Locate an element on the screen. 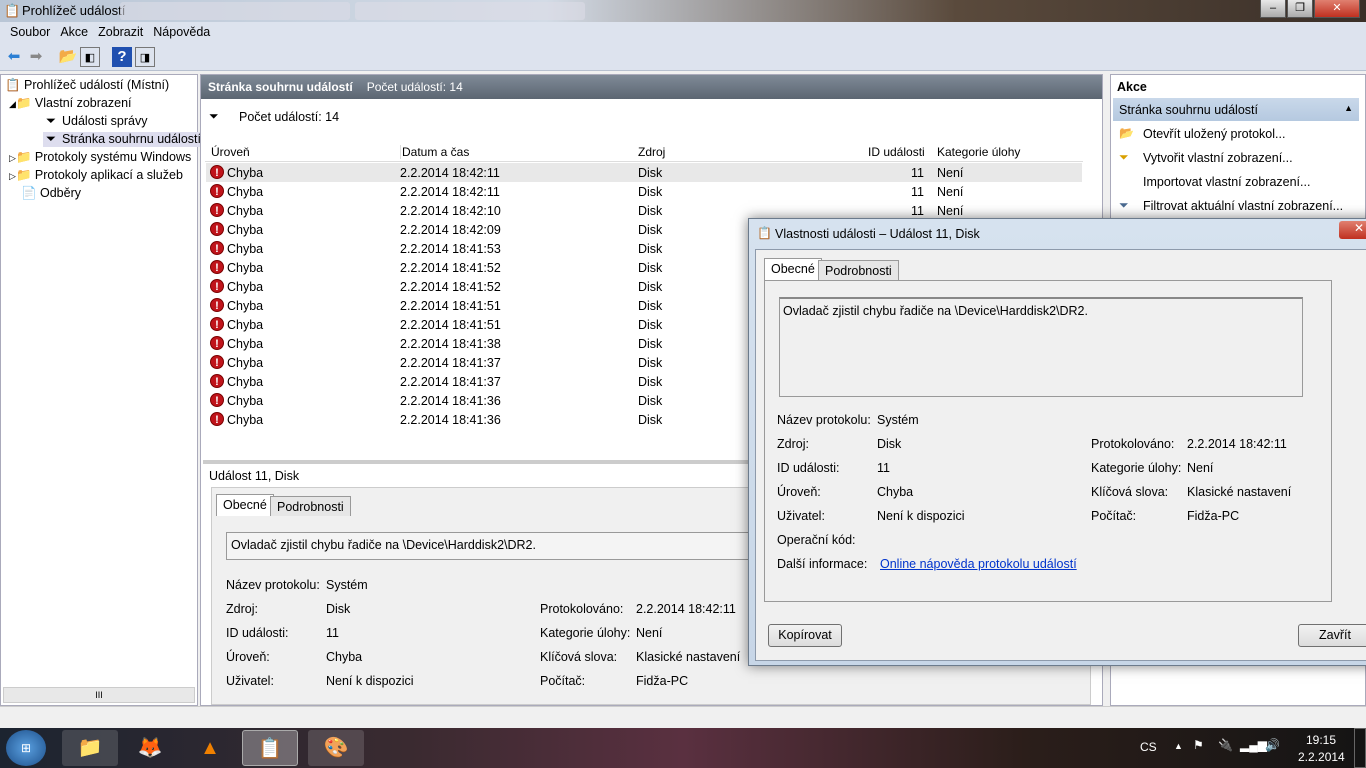 The height and width of the screenshot is (768, 1366). tree-item-summary-page: ⏷ Stránka souhrnu událostí is located at coordinates (122, 139).